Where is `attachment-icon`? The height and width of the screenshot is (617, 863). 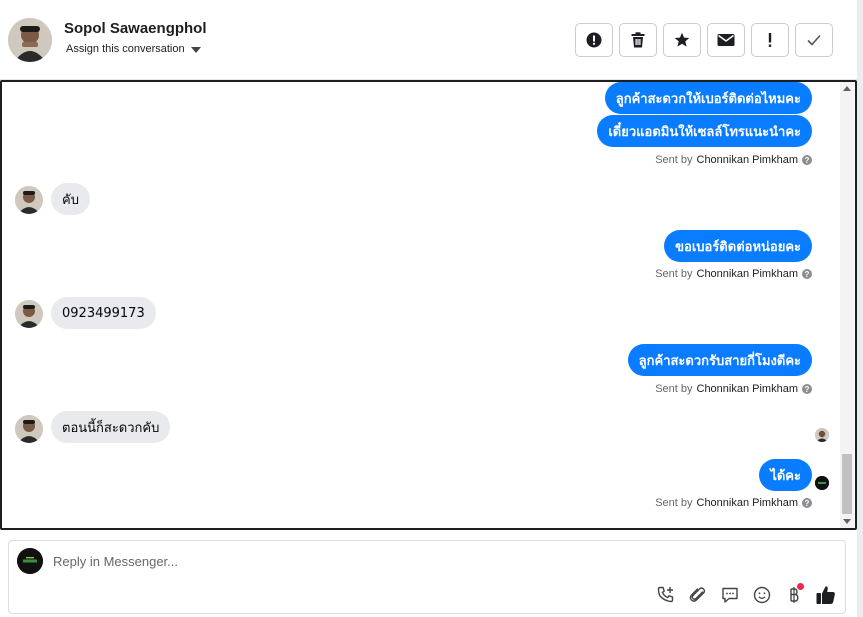
attachment-icon is located at coordinates (697, 594).